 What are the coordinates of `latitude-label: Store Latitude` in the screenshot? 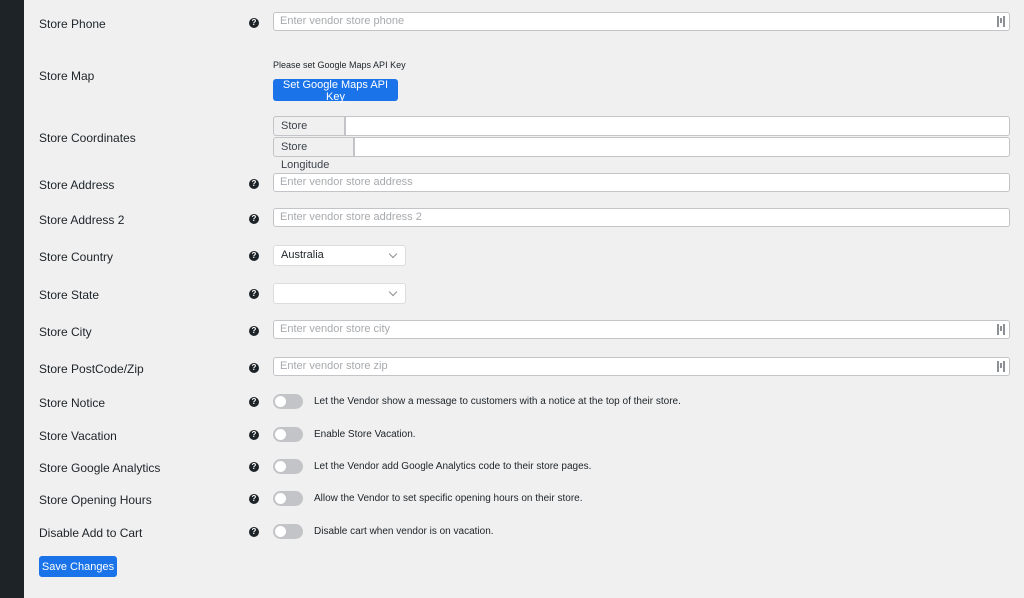 It's located at (309, 133).